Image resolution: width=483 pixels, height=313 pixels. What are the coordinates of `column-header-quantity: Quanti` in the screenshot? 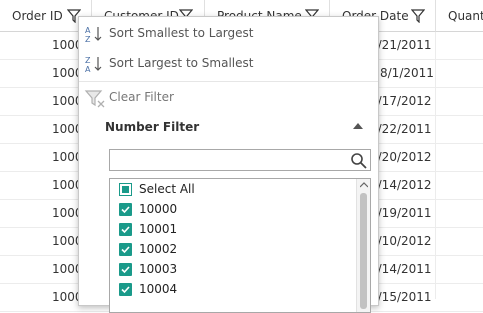 It's located at (459, 16).